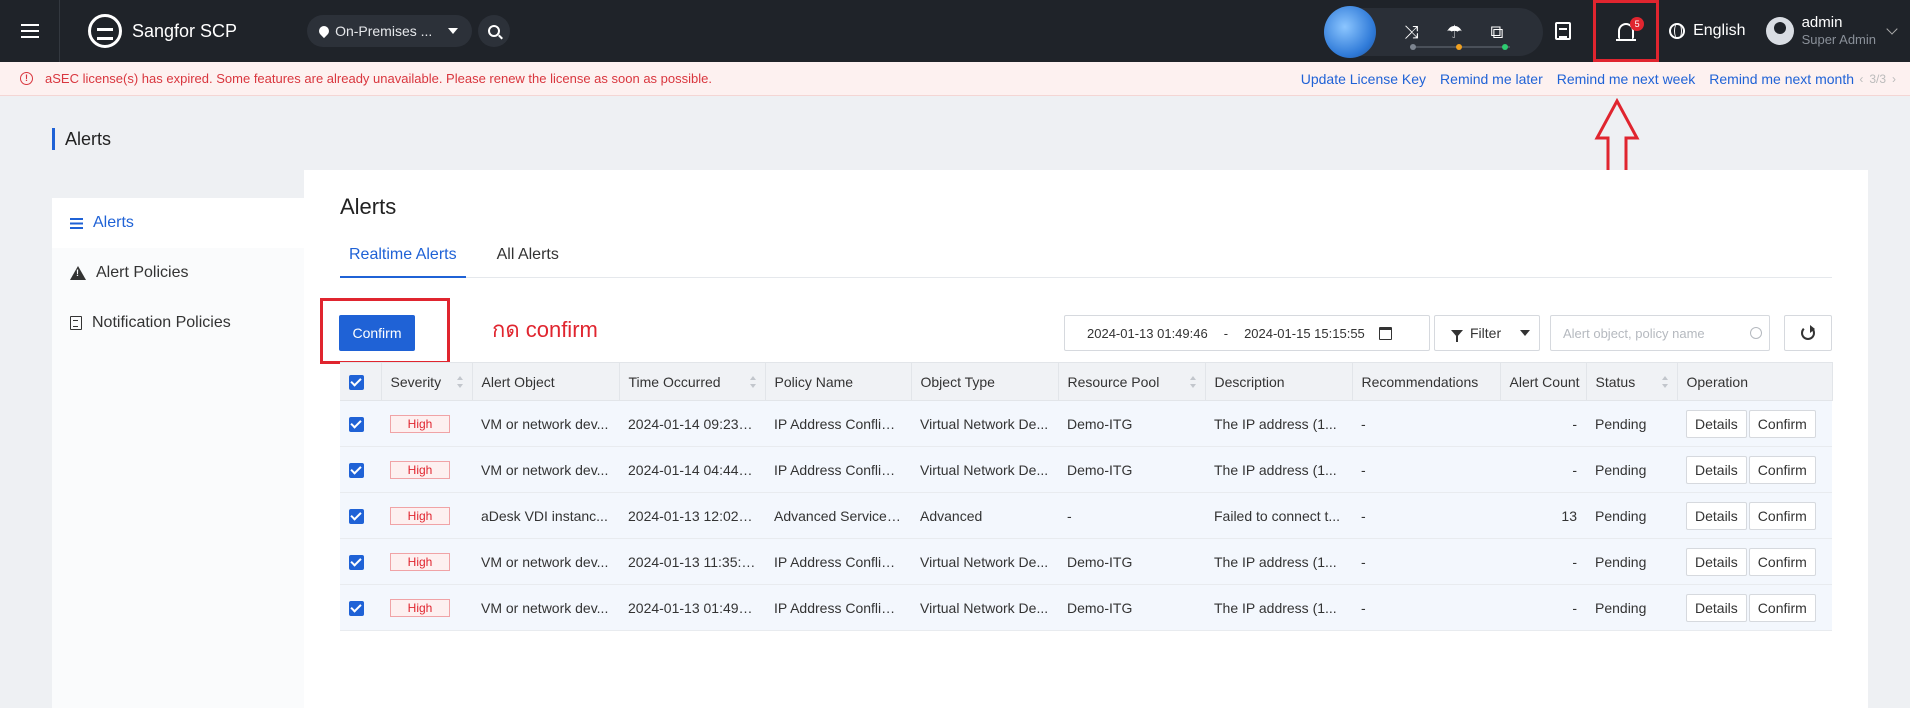 The image size is (1910, 708). Describe the element at coordinates (1363, 79) in the screenshot. I see `update-license-key-link: Update License Key` at that location.